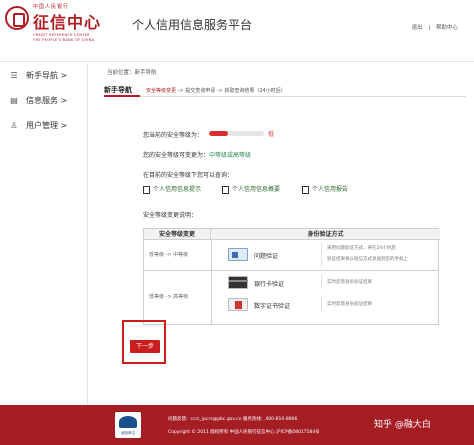 This screenshot has height=445, width=474. Describe the element at coordinates (250, 91) in the screenshot. I see `step-get-result: -> 获取查询结果（24小时后）` at that location.